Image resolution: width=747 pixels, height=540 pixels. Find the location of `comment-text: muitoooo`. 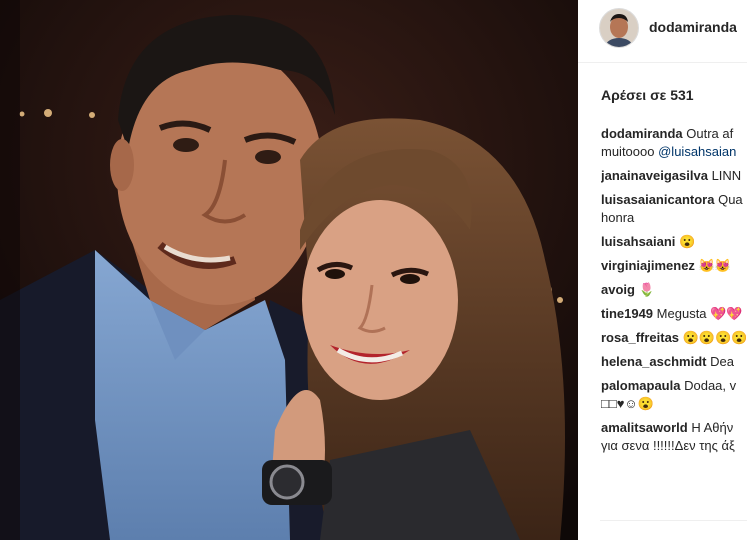

comment-text: muitoooo is located at coordinates (628, 151).